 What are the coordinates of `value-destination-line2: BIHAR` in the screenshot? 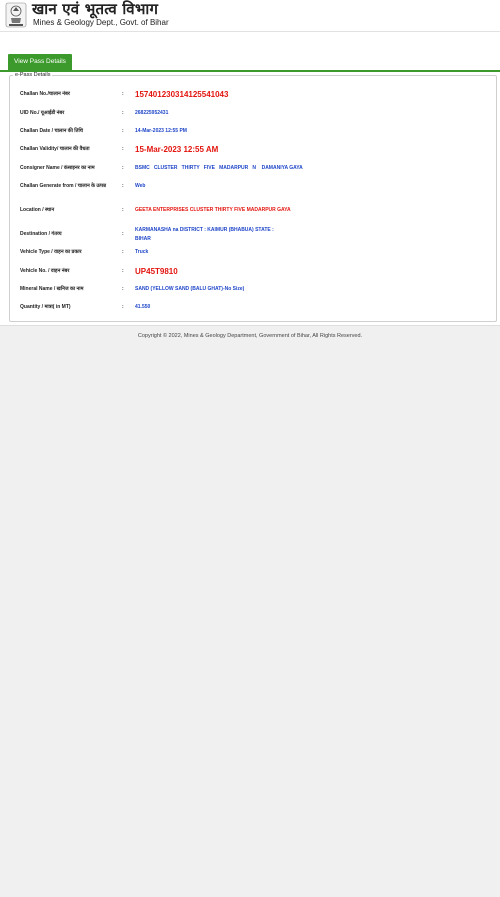 It's located at (143, 239).